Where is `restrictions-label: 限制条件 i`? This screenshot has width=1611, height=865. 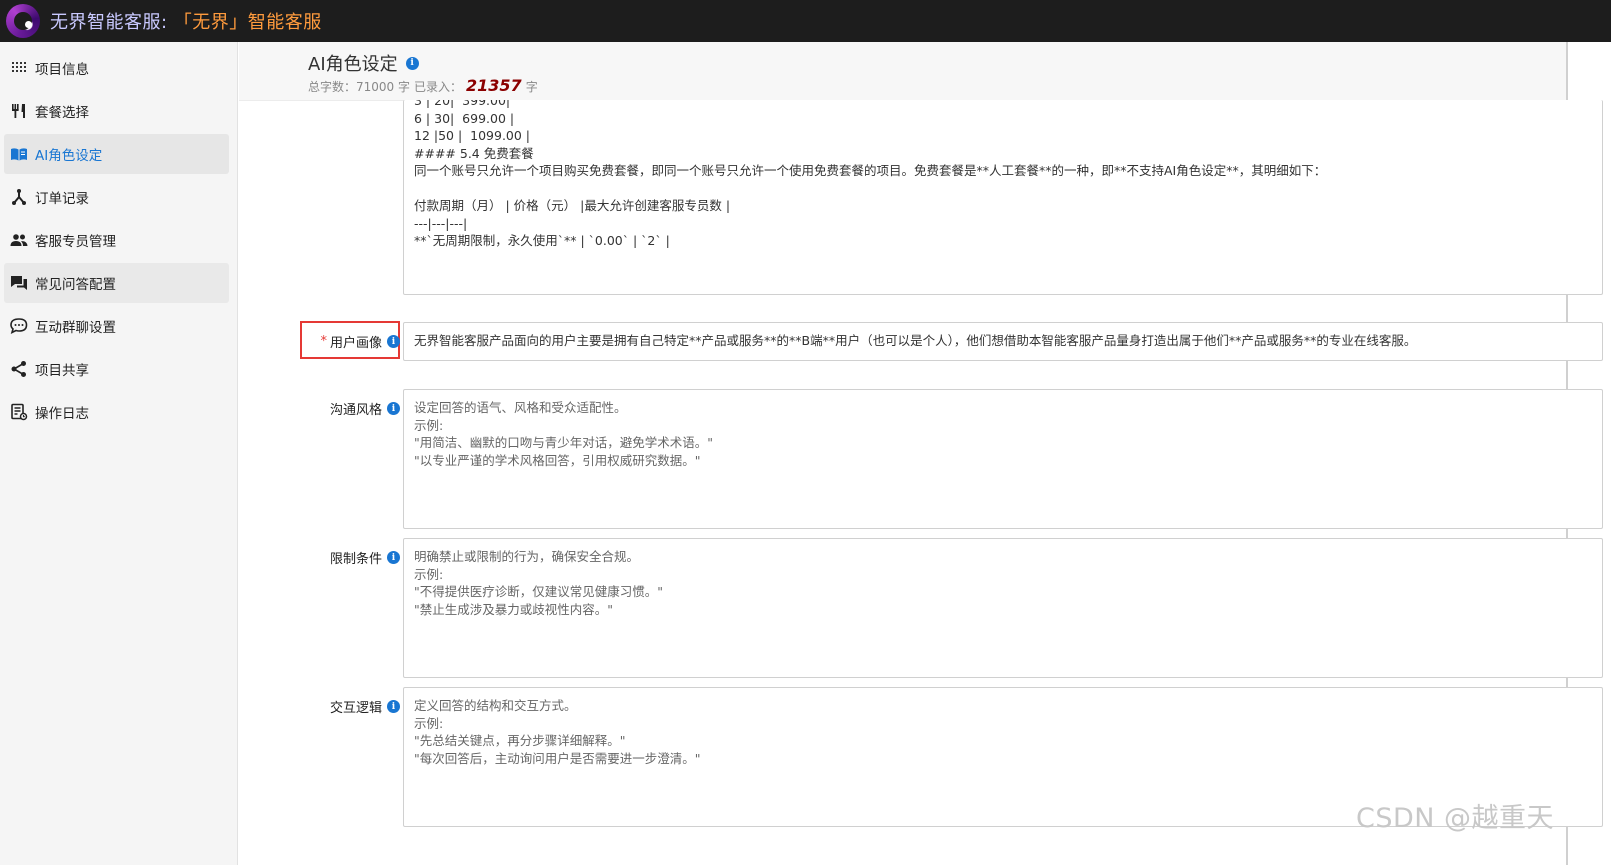
restrictions-label: 限制条件 i is located at coordinates (351, 557).